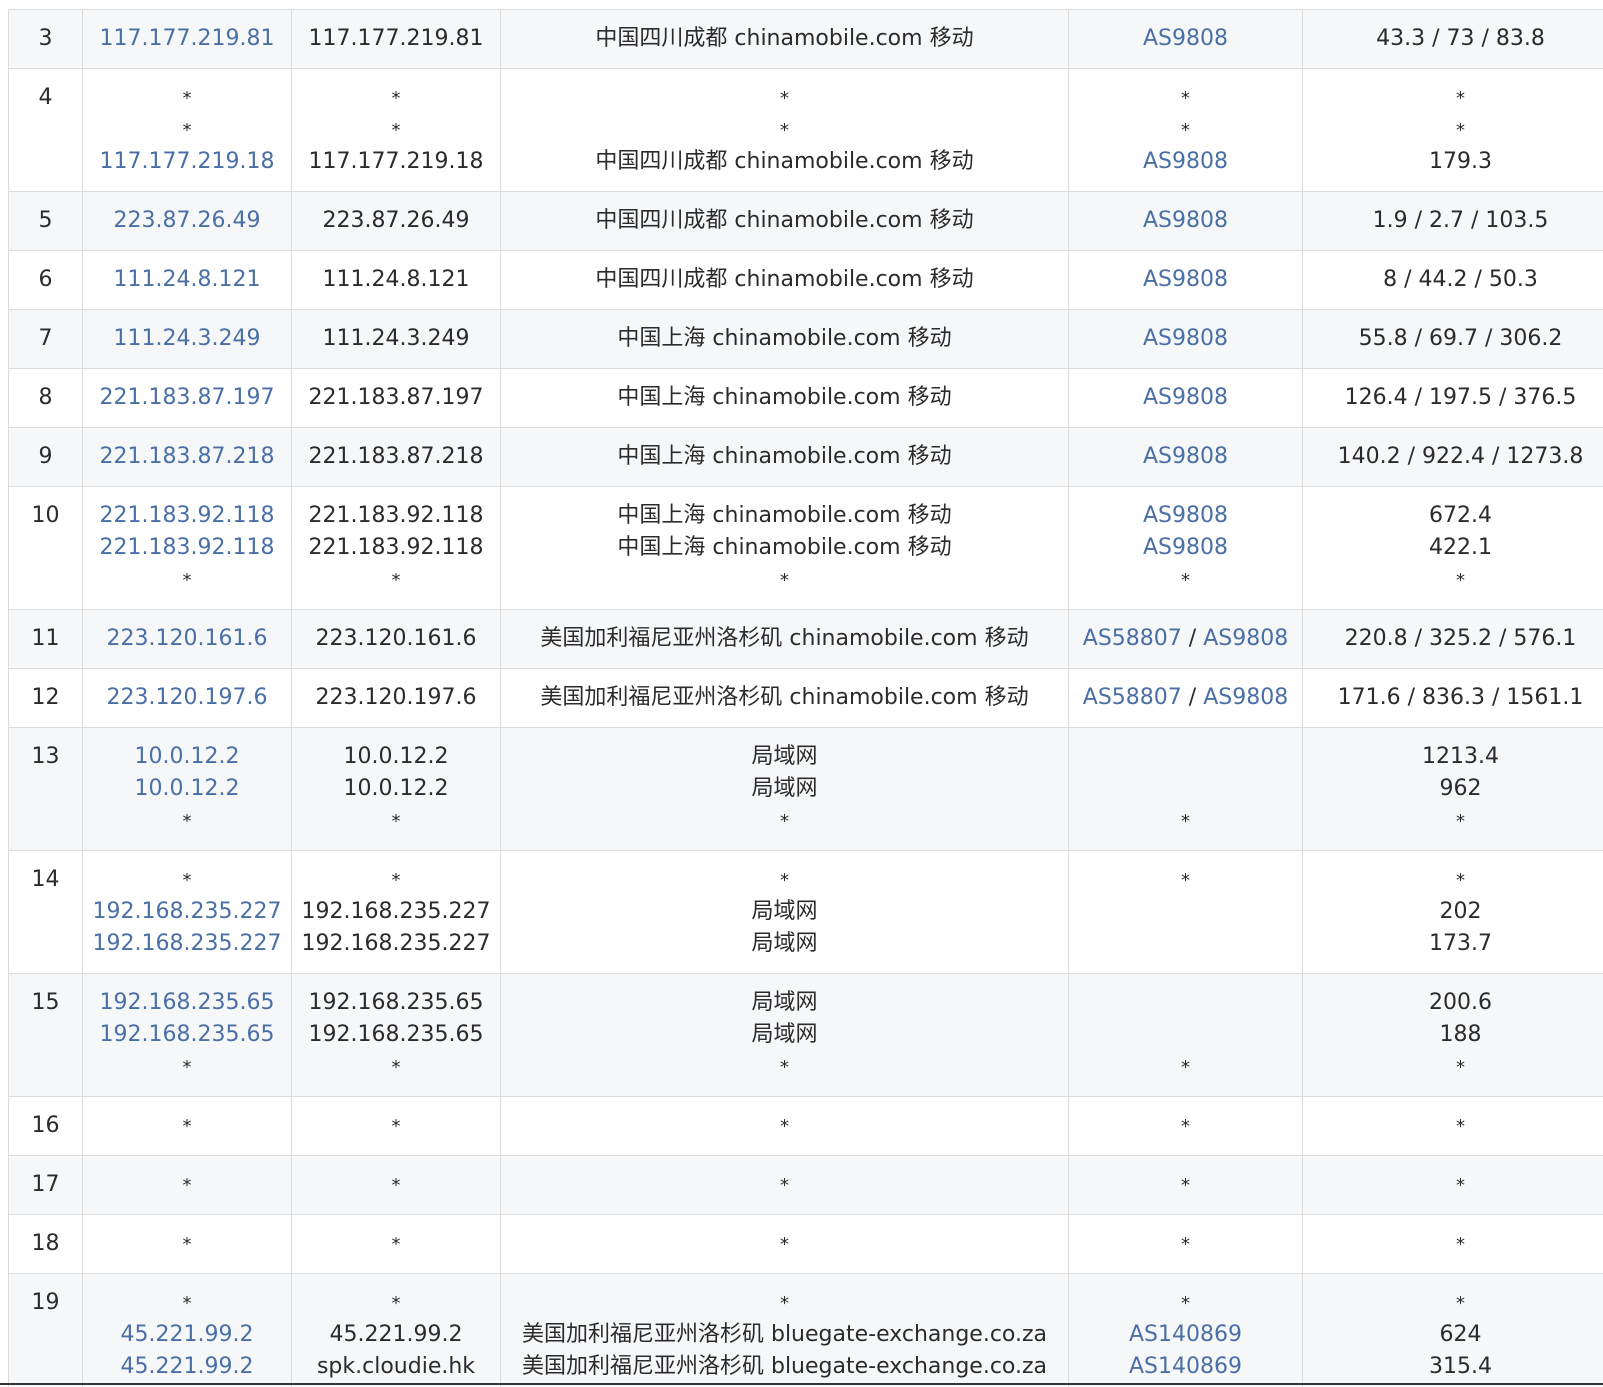 This screenshot has width=1603, height=1387. I want to click on ip-cell: * 192.168.235.227 192.168.235.227, so click(187, 912).